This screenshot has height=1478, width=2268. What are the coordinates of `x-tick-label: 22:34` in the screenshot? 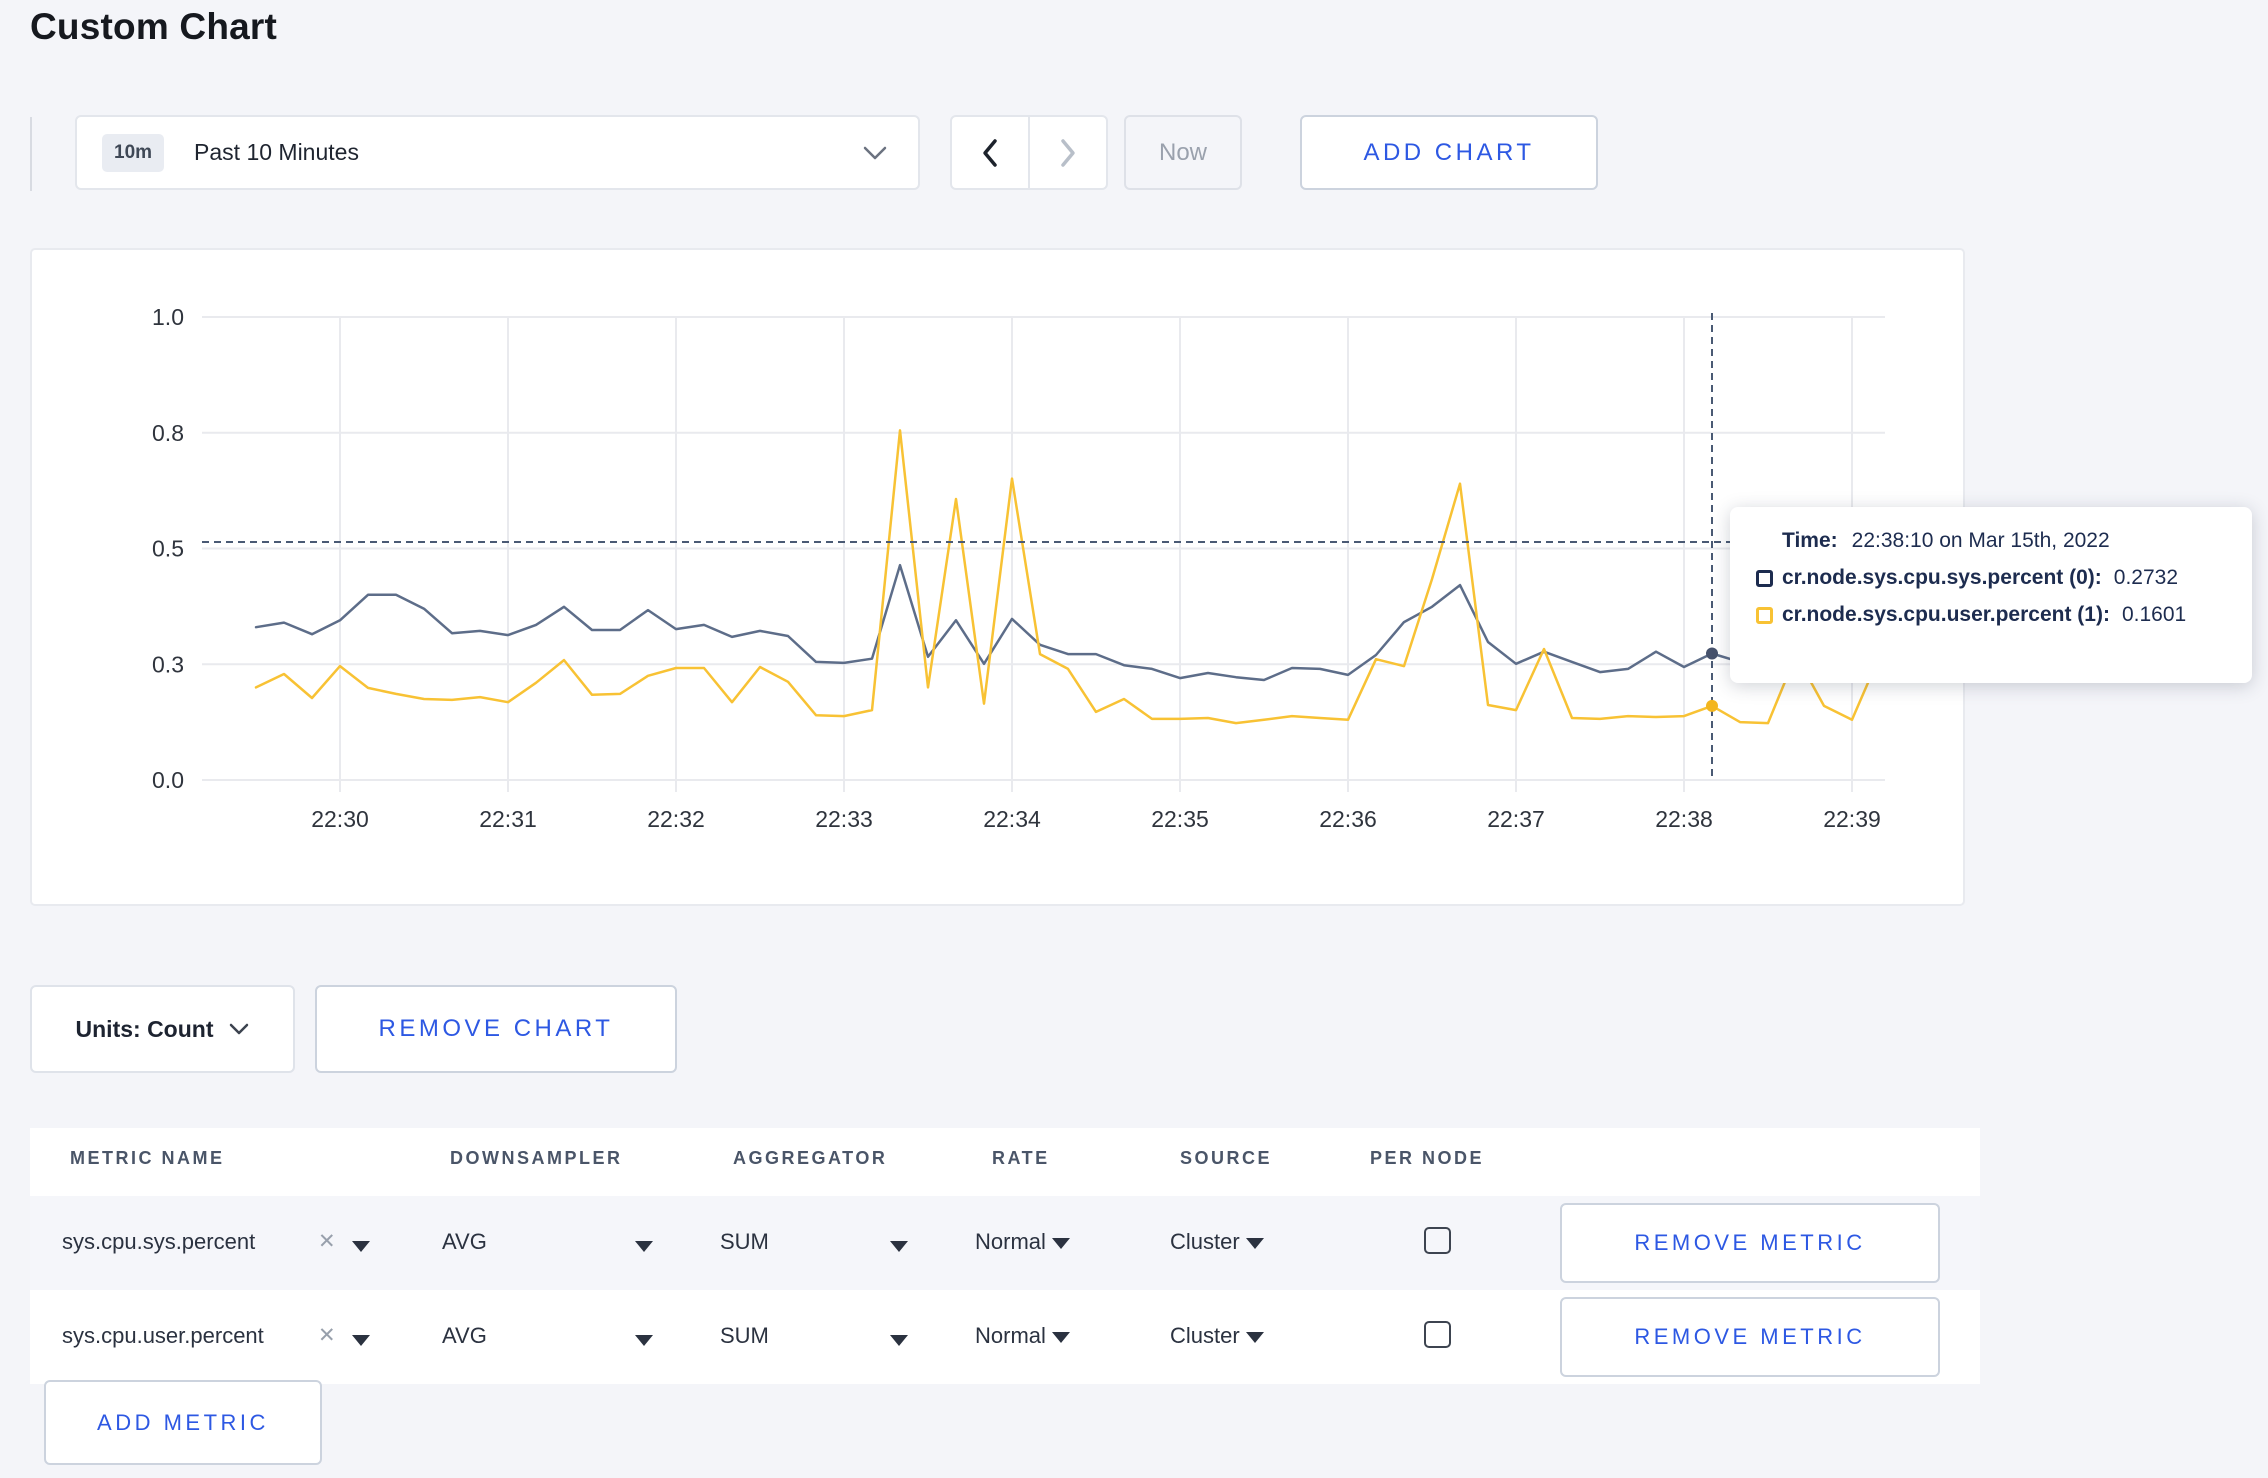 It's located at (1012, 819).